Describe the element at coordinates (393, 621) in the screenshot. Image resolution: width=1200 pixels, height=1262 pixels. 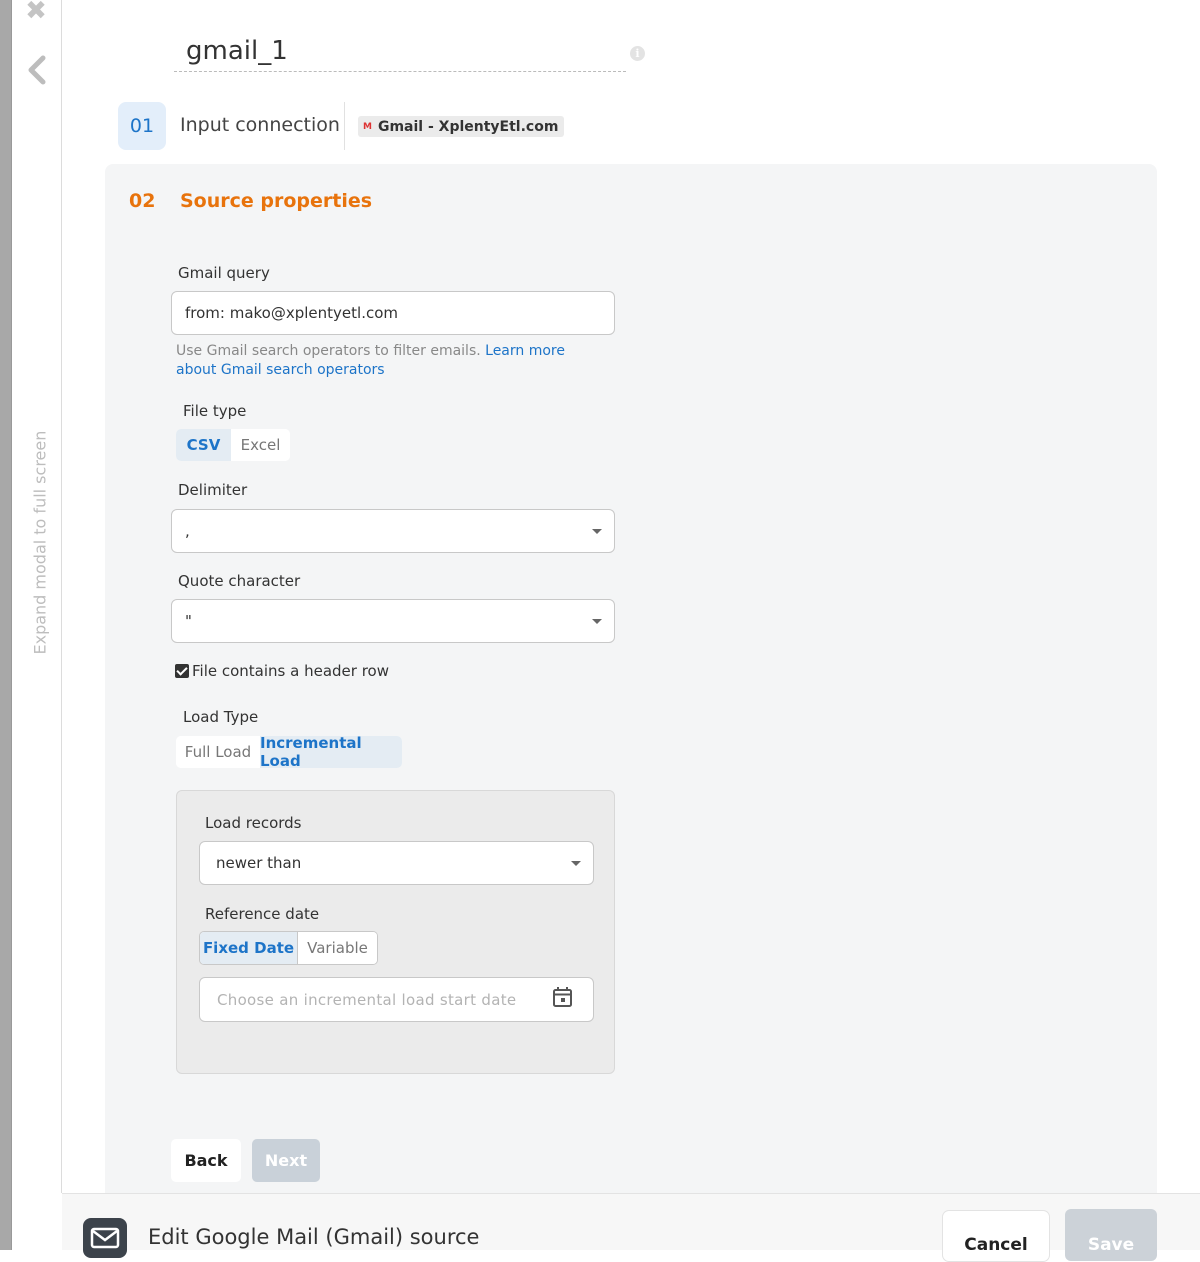
I see `quote-character-select: "` at that location.